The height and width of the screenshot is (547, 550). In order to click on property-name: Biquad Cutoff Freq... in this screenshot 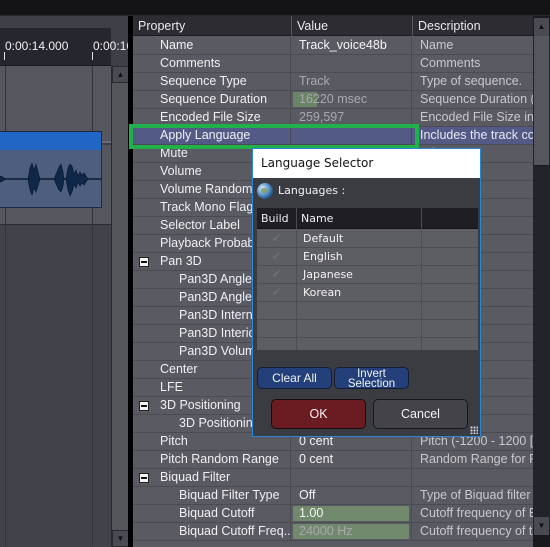, I will do `click(212, 531)`.